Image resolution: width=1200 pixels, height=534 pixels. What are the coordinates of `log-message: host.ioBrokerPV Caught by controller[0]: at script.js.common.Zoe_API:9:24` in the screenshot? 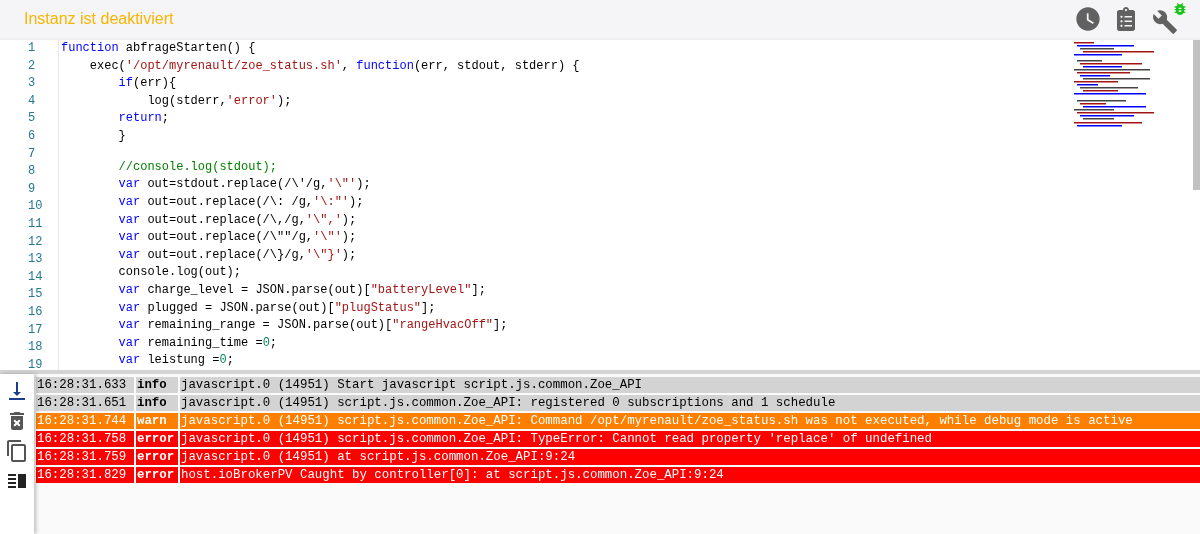 It's located at (690, 475).